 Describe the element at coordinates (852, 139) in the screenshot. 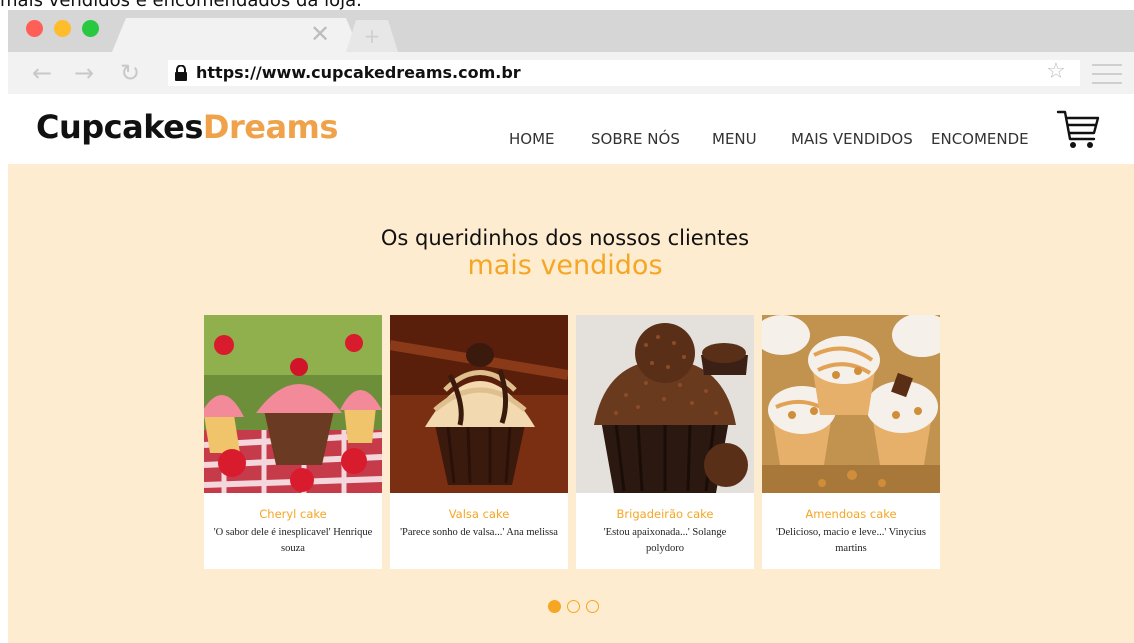

I see `nav-mais-vendidos: MAIS VENDIDOS` at that location.